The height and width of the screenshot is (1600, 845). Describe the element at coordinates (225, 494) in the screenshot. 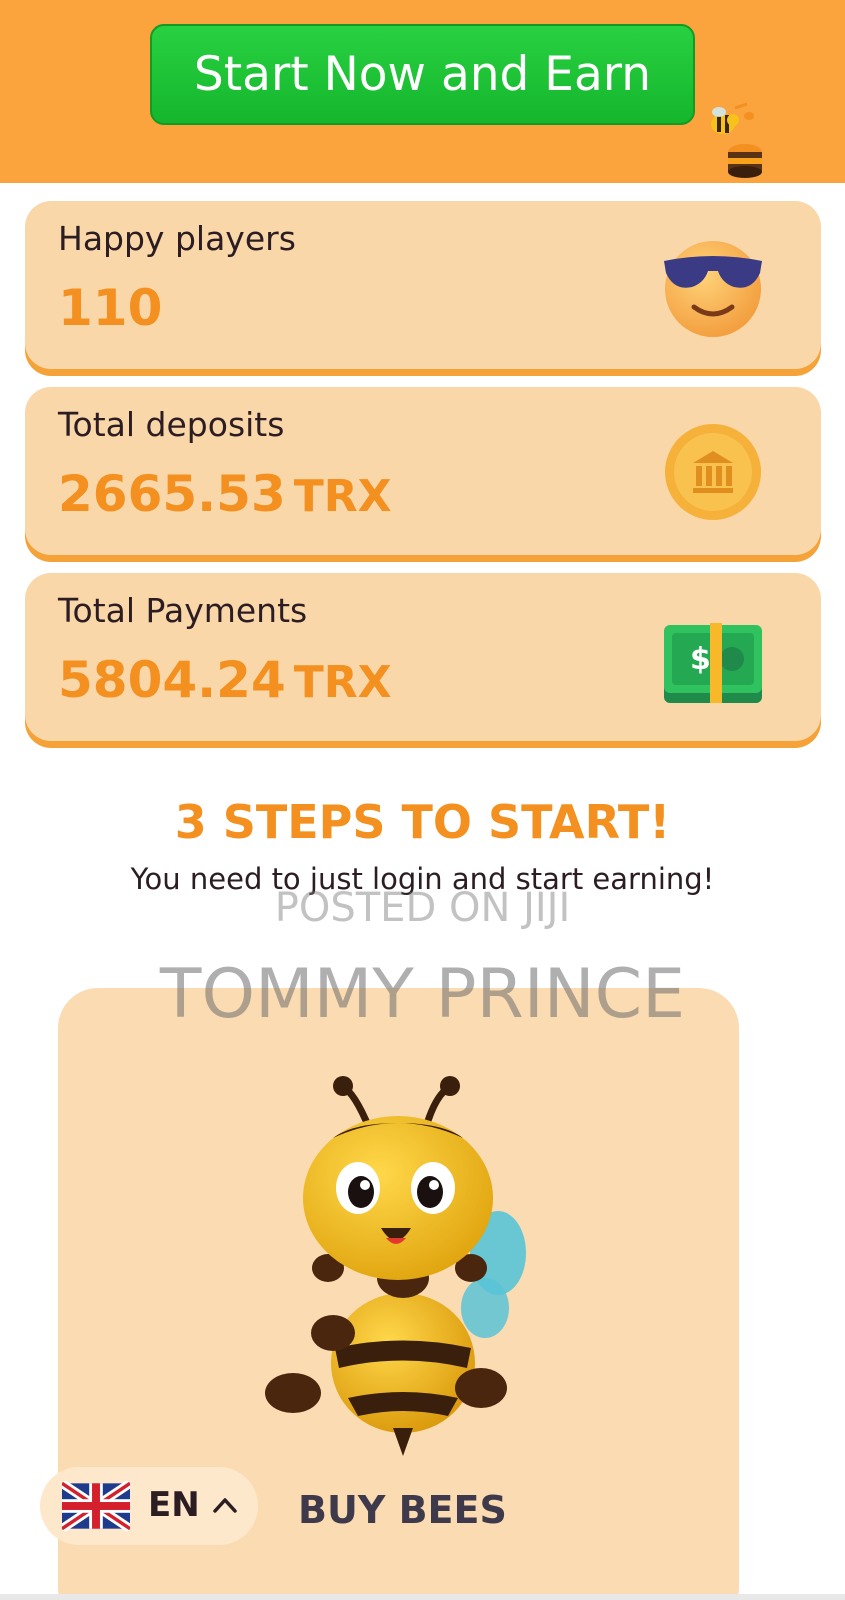

I see `stat-value: 2665.53 TRX` at that location.